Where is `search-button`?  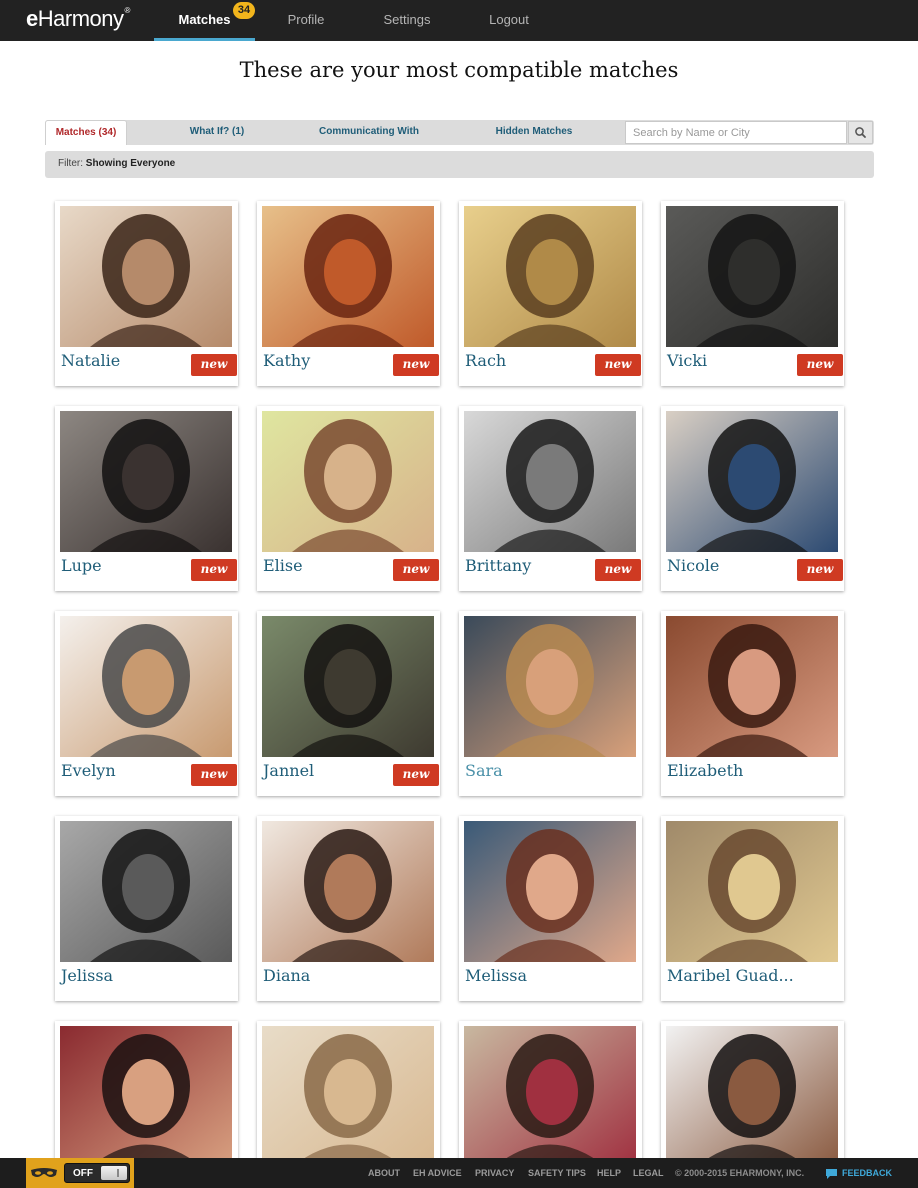 search-button is located at coordinates (860, 132).